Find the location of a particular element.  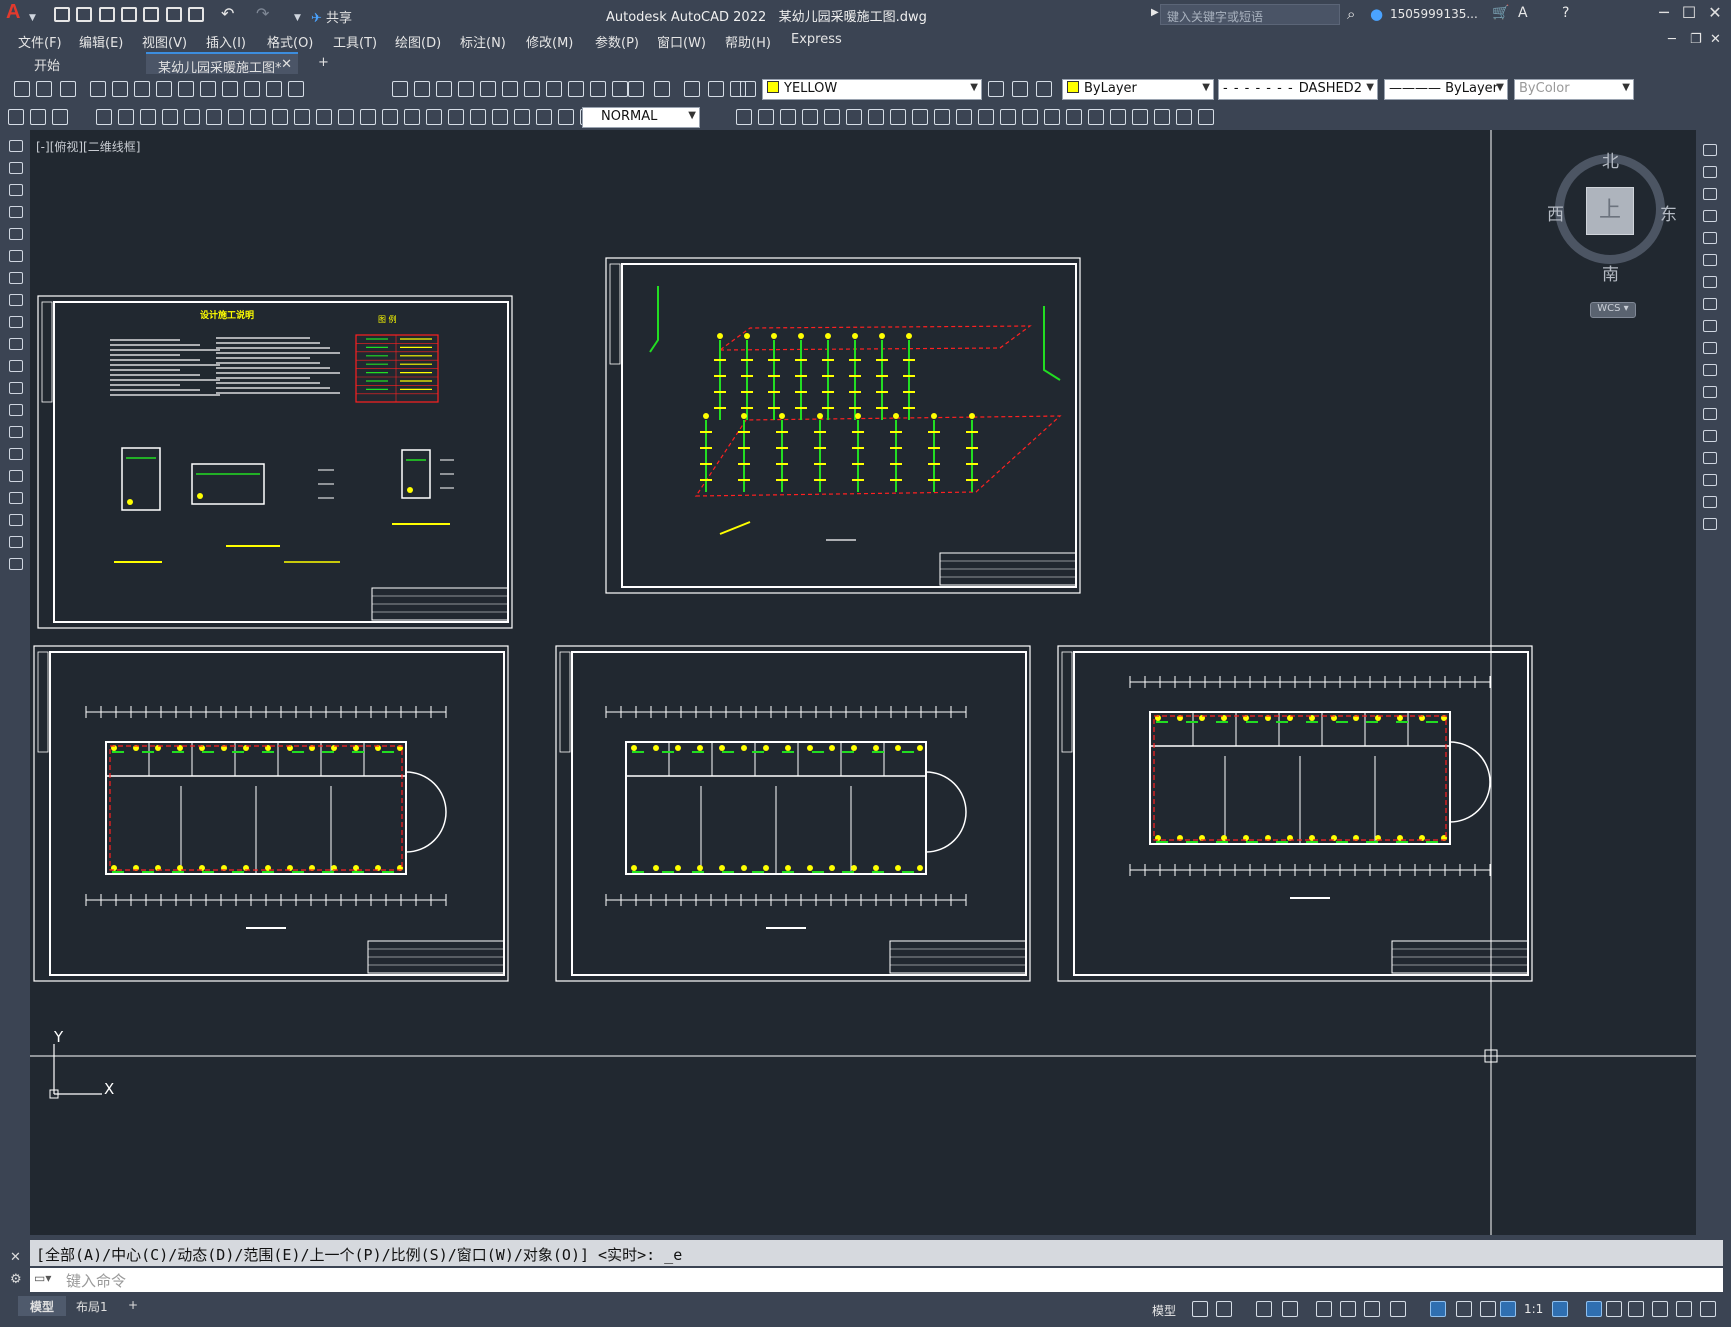

tab-close-icon: ✕ is located at coordinates (286, 64).